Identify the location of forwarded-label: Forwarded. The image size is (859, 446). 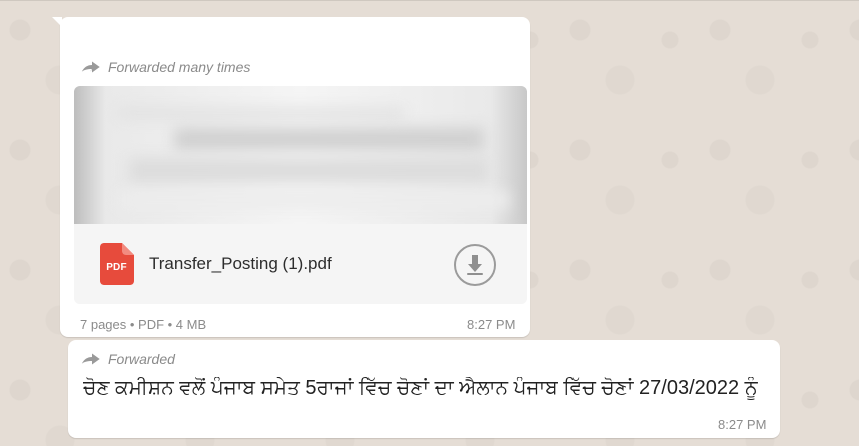
(127, 359).